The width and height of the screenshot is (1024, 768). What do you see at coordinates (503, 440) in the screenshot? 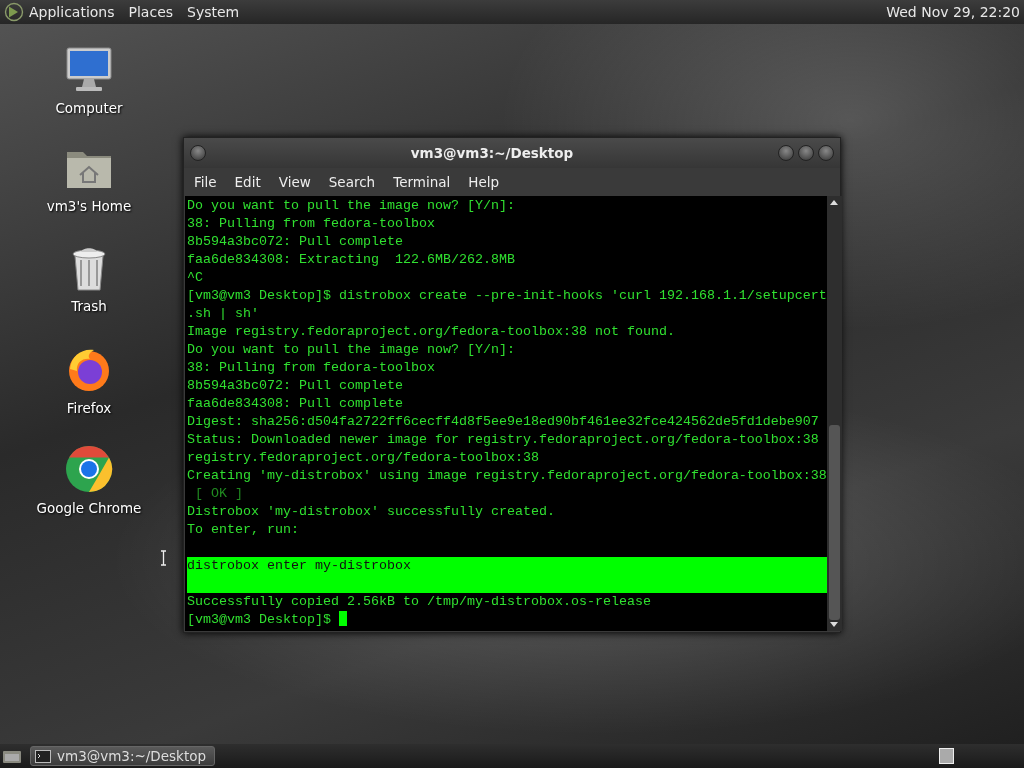
I see `terminal-line: Status: Downloaded newer image for registry.fedoraproject.org/fedora-toolbox:38` at bounding box center [503, 440].